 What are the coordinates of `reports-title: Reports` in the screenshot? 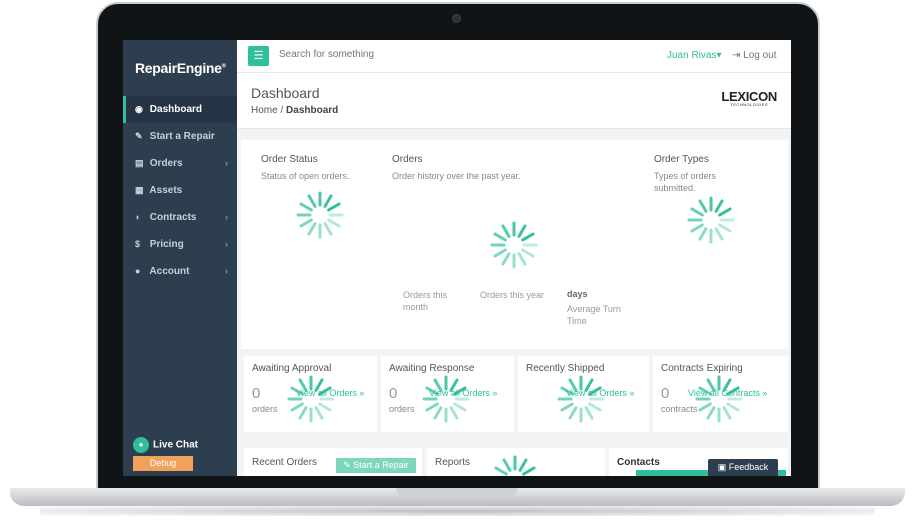 It's located at (453, 462).